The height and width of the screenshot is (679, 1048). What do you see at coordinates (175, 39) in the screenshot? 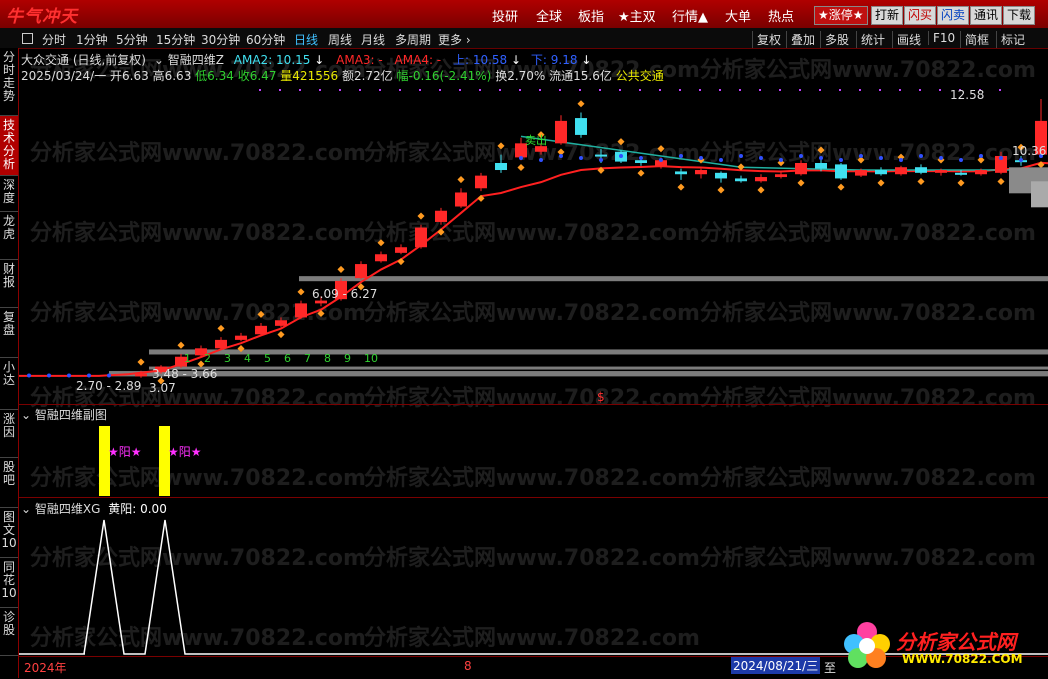
I see `tab-15min: 15分钟` at bounding box center [175, 39].